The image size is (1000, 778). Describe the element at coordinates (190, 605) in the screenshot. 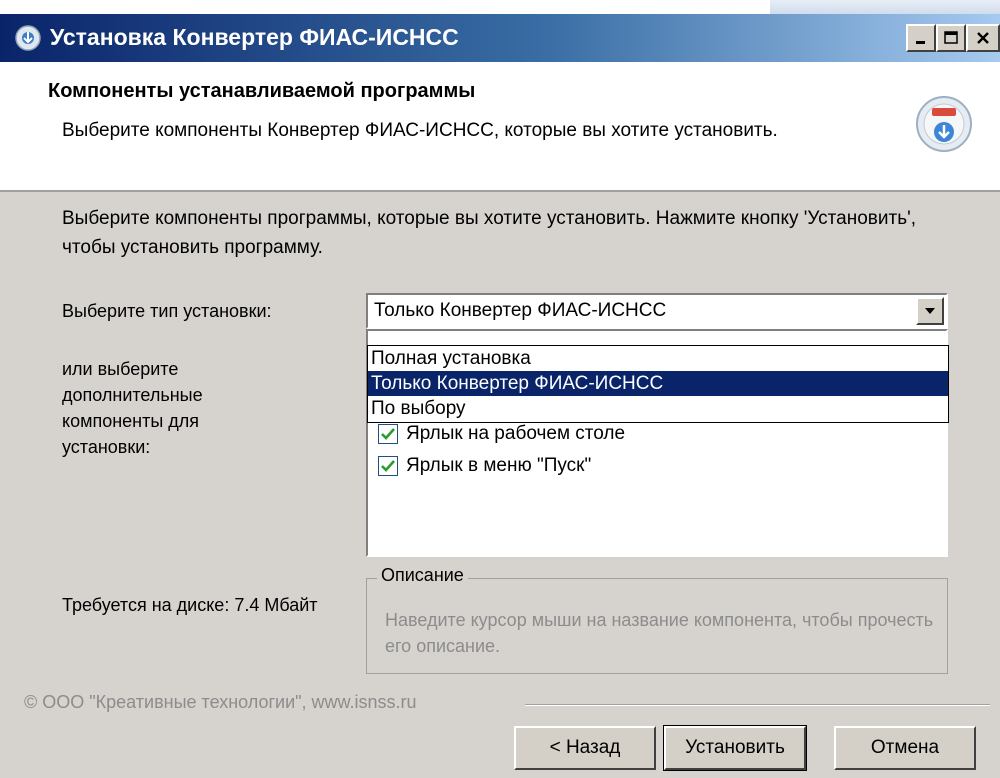

I see `disk-space-label: Требуется на диске: 7.4 Мбайт` at that location.